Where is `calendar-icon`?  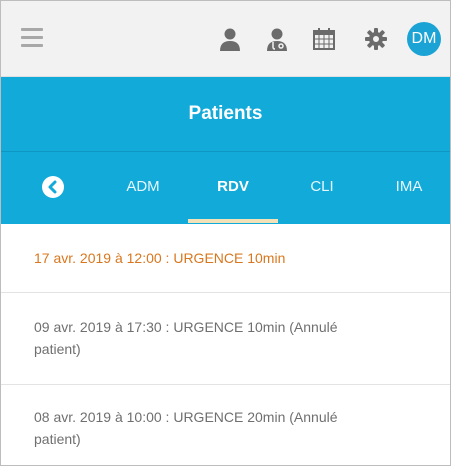 calendar-icon is located at coordinates (324, 39).